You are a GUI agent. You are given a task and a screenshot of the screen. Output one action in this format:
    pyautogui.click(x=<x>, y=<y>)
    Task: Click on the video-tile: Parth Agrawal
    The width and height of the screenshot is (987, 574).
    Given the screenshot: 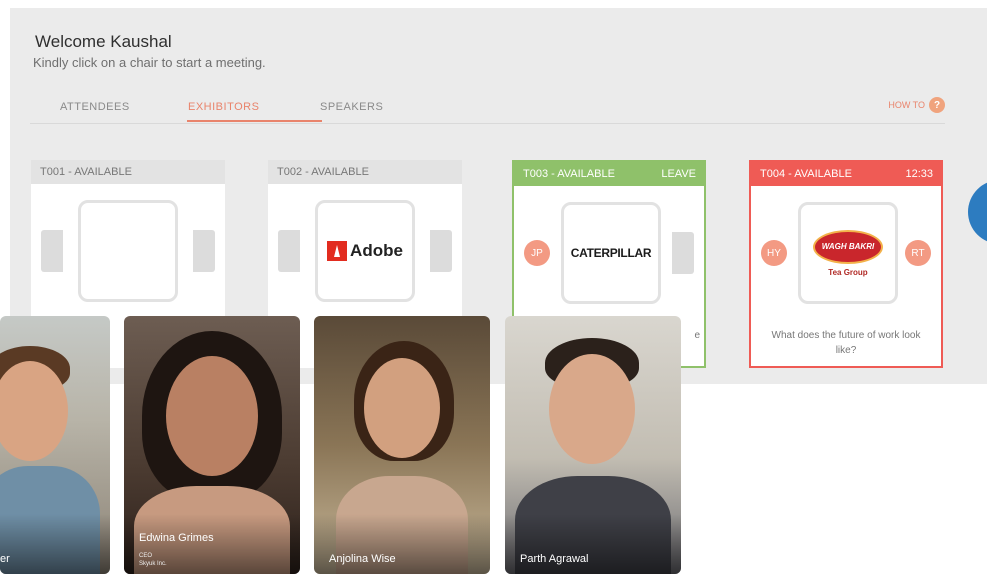 What is the action you would take?
    pyautogui.click(x=593, y=445)
    